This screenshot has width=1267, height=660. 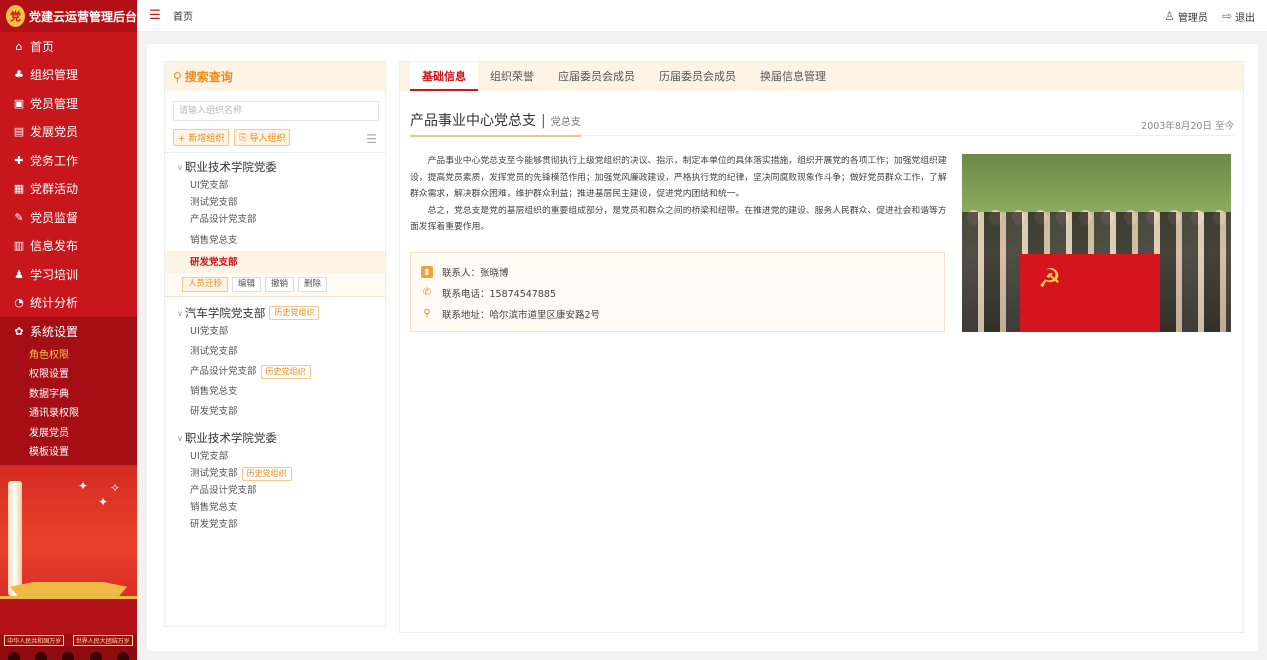 What do you see at coordinates (1050, 279) in the screenshot?
I see `hammer-sickle-icon: ☭` at bounding box center [1050, 279].